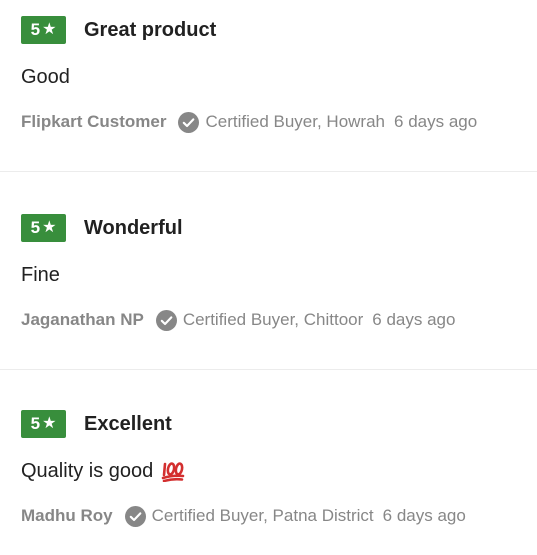 The height and width of the screenshot is (555, 537). What do you see at coordinates (150, 29) in the screenshot?
I see `review-title: Great product` at bounding box center [150, 29].